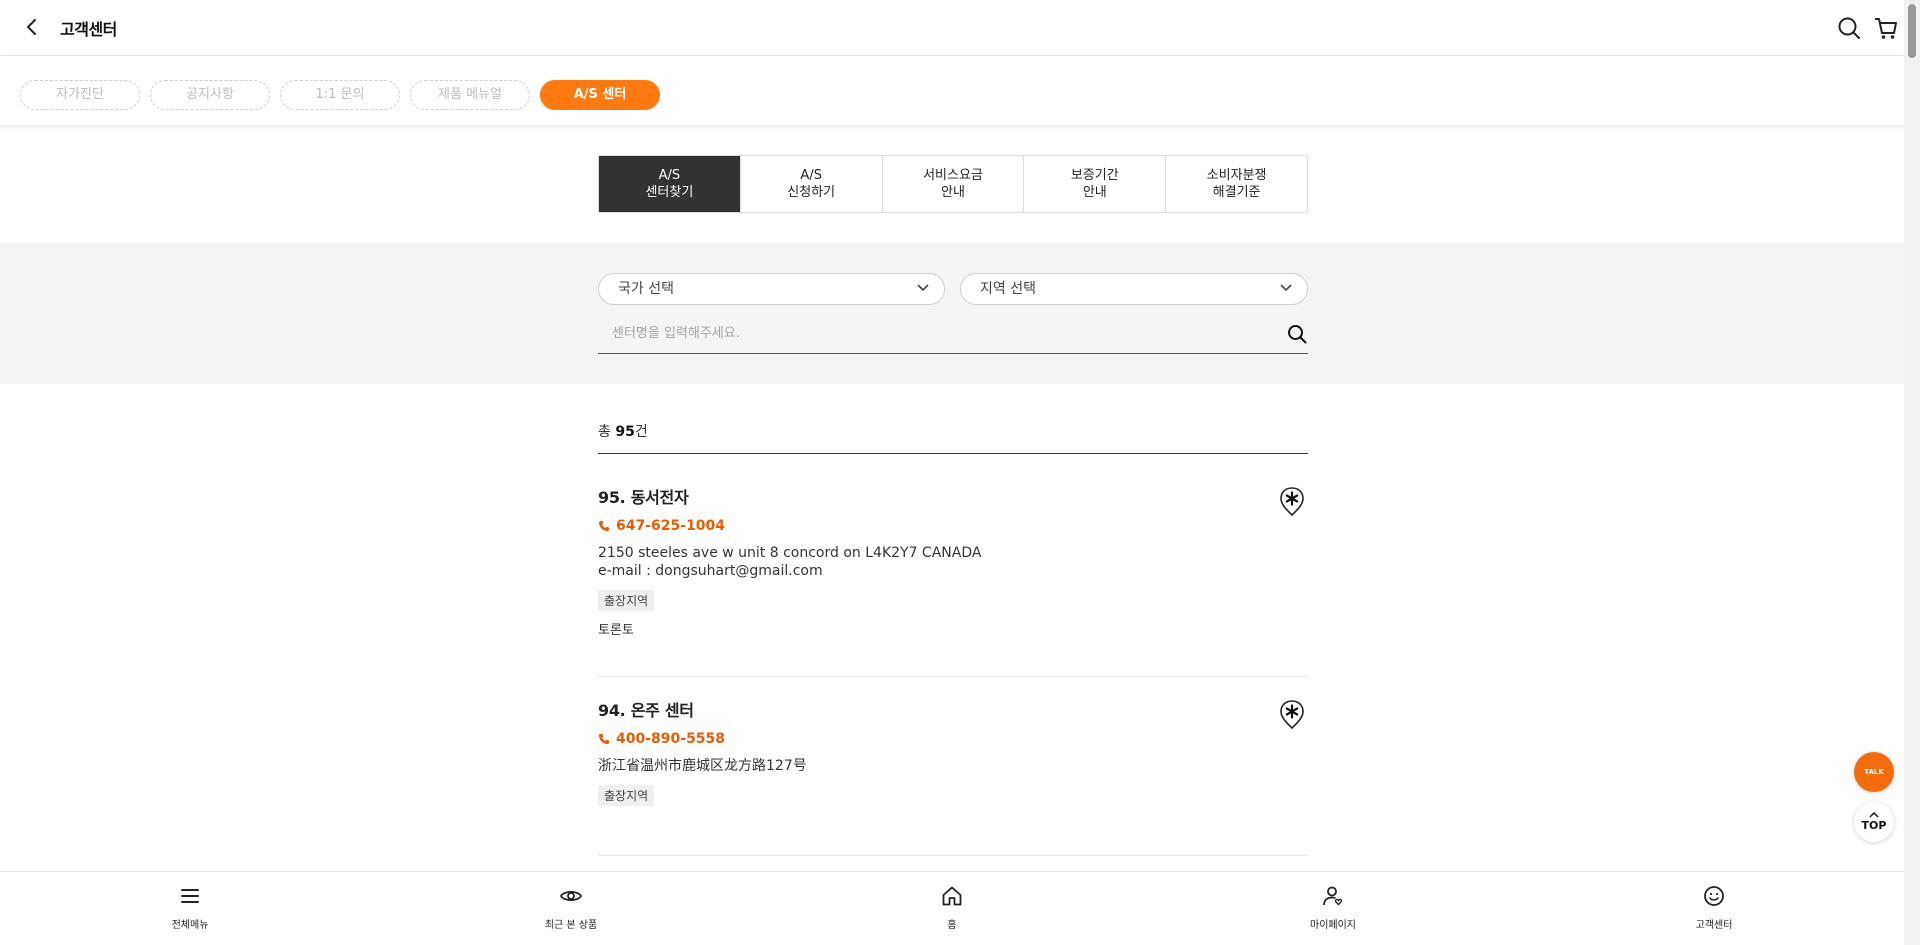 Image resolution: width=1920 pixels, height=945 pixels. I want to click on scrollbar-thumb, so click(1912, 31).